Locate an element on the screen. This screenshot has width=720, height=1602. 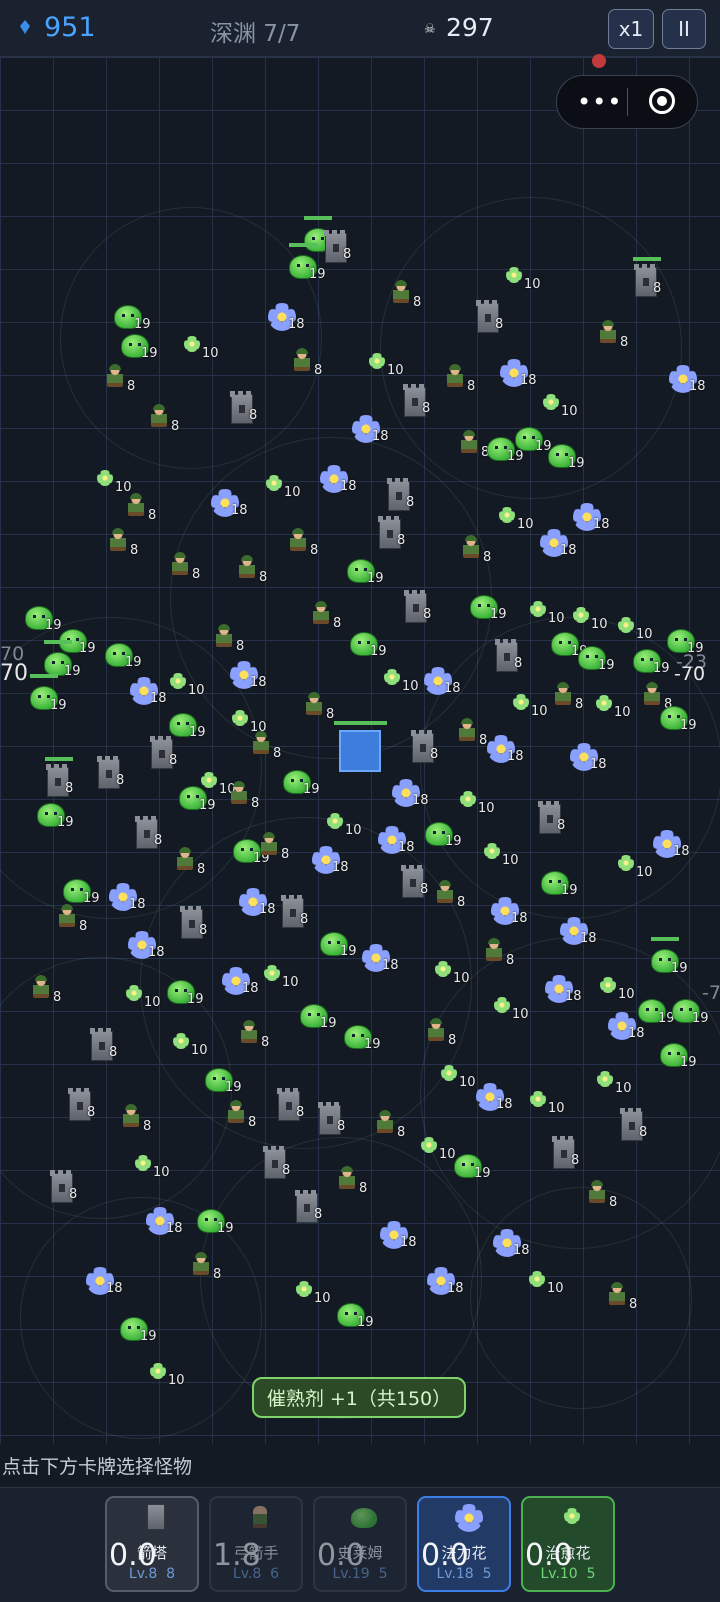
card-archer: 弓箭手 Lv.8 6 1.8 is located at coordinates (256, 1544).